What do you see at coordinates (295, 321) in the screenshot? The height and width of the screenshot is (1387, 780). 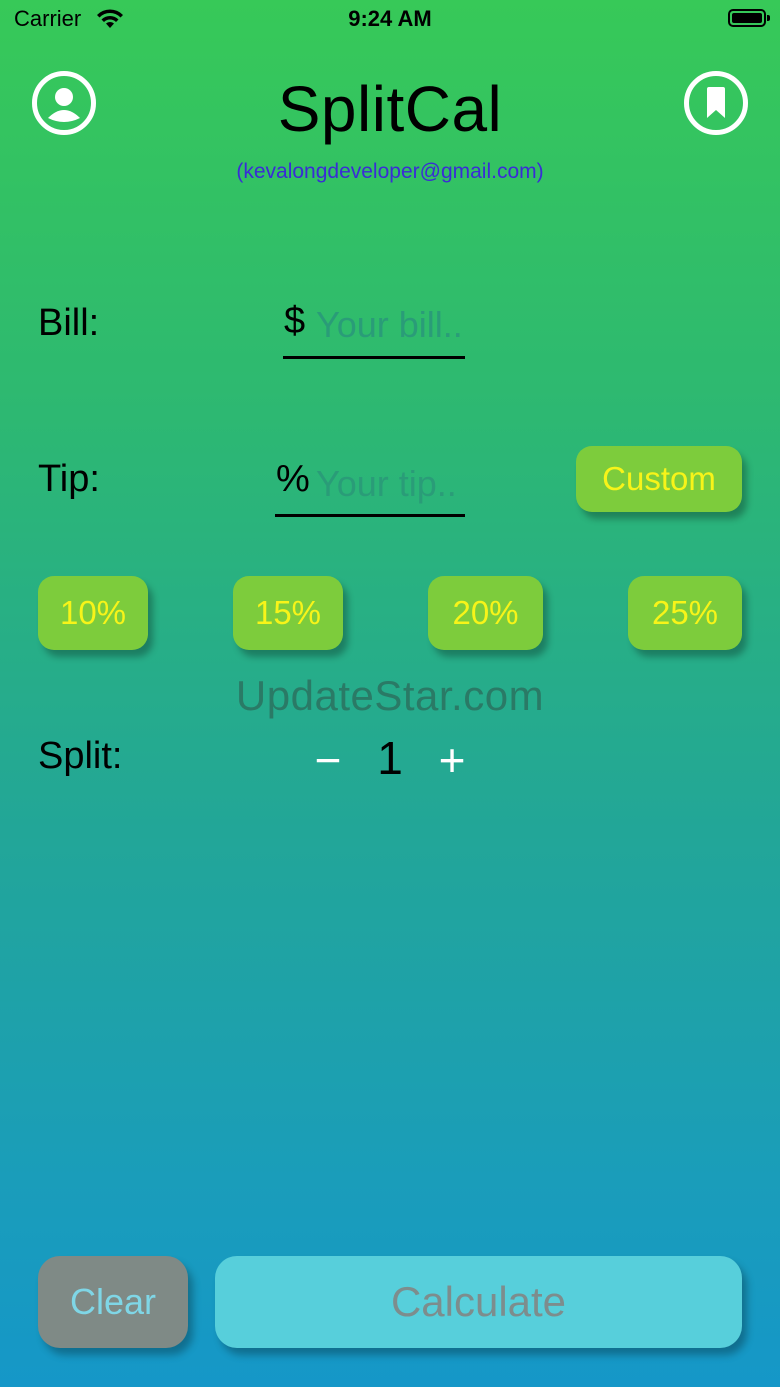 I see `currency-prefix: $` at bounding box center [295, 321].